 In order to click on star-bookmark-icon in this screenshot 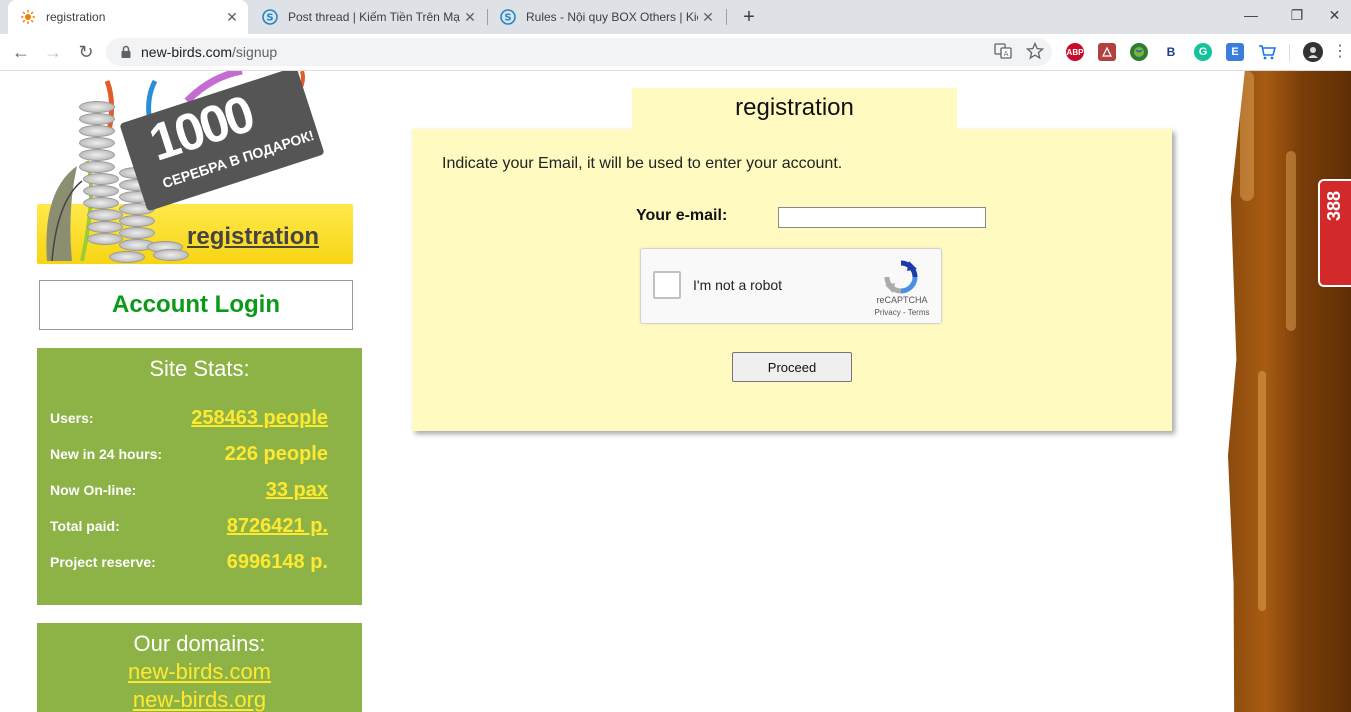, I will do `click(1035, 51)`.